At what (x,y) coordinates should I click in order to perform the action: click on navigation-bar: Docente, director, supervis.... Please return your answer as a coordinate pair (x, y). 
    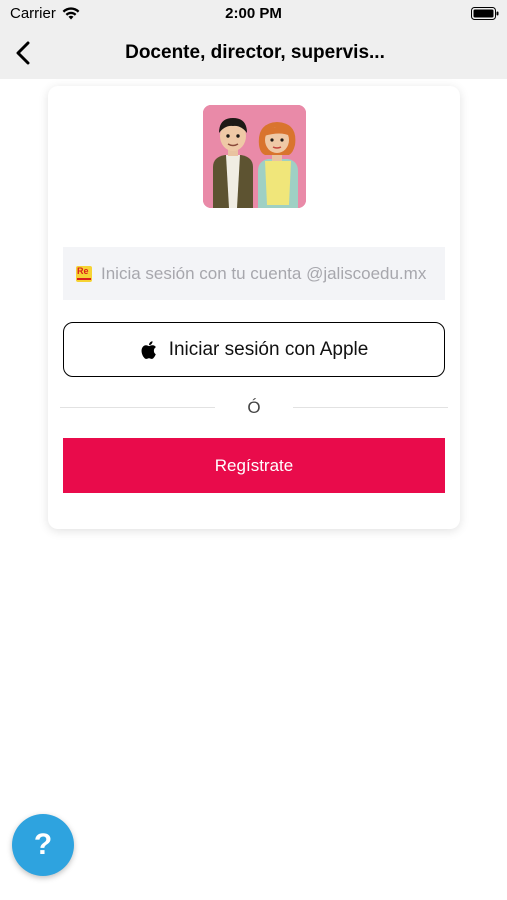
    Looking at the image, I should click on (253, 53).